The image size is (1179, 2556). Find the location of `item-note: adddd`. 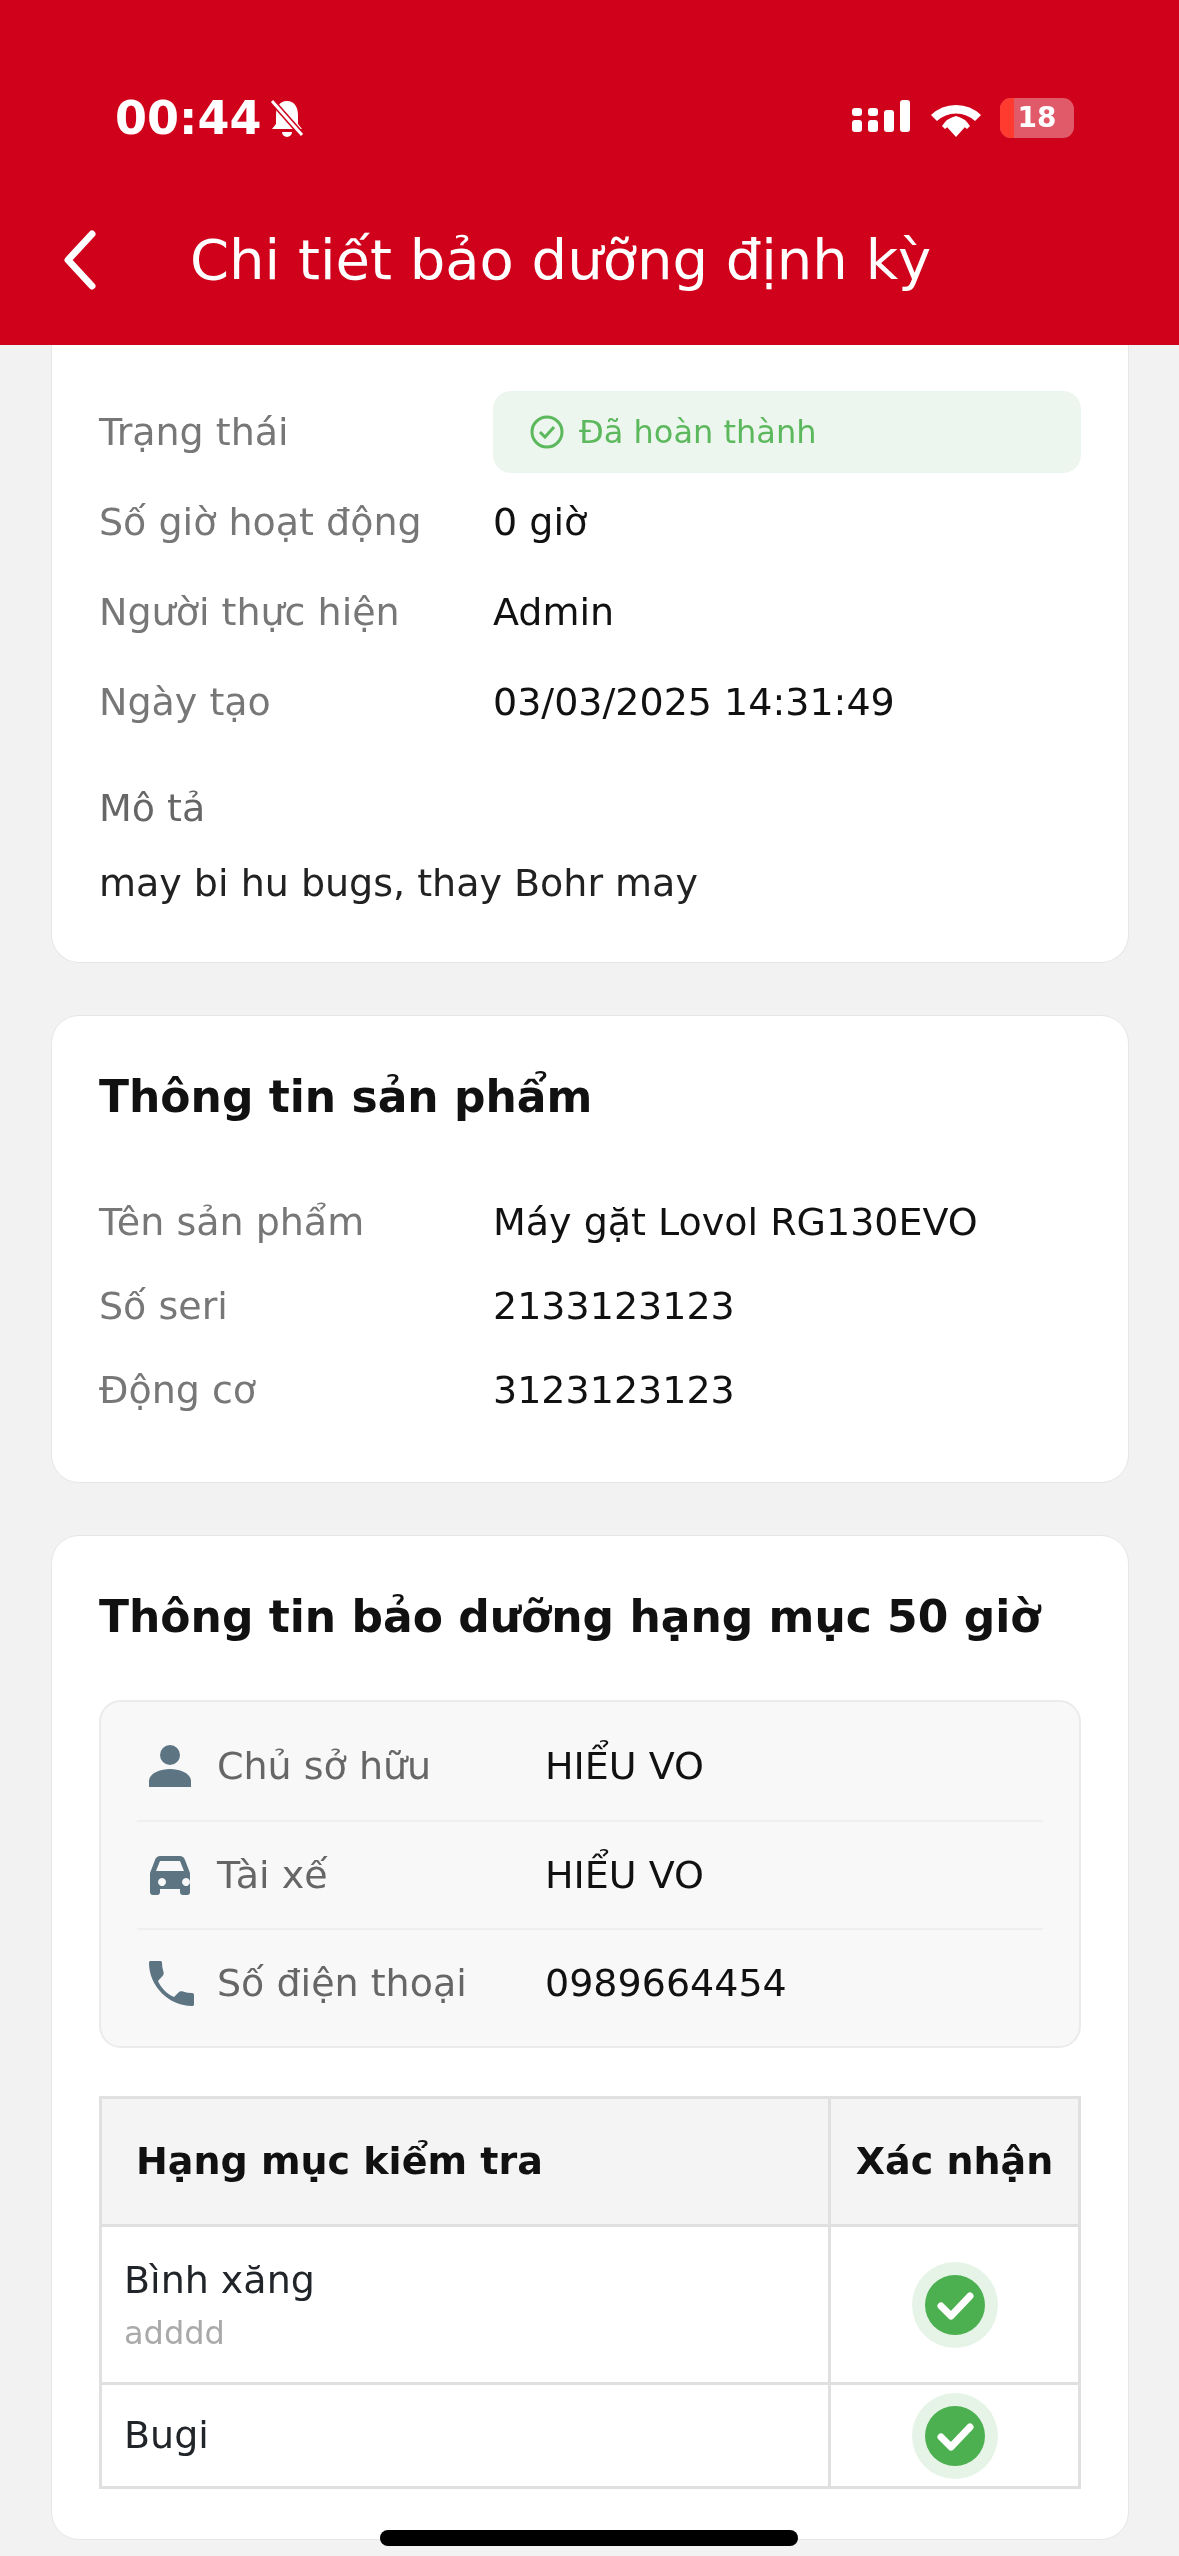

item-note: adddd is located at coordinates (175, 2333).